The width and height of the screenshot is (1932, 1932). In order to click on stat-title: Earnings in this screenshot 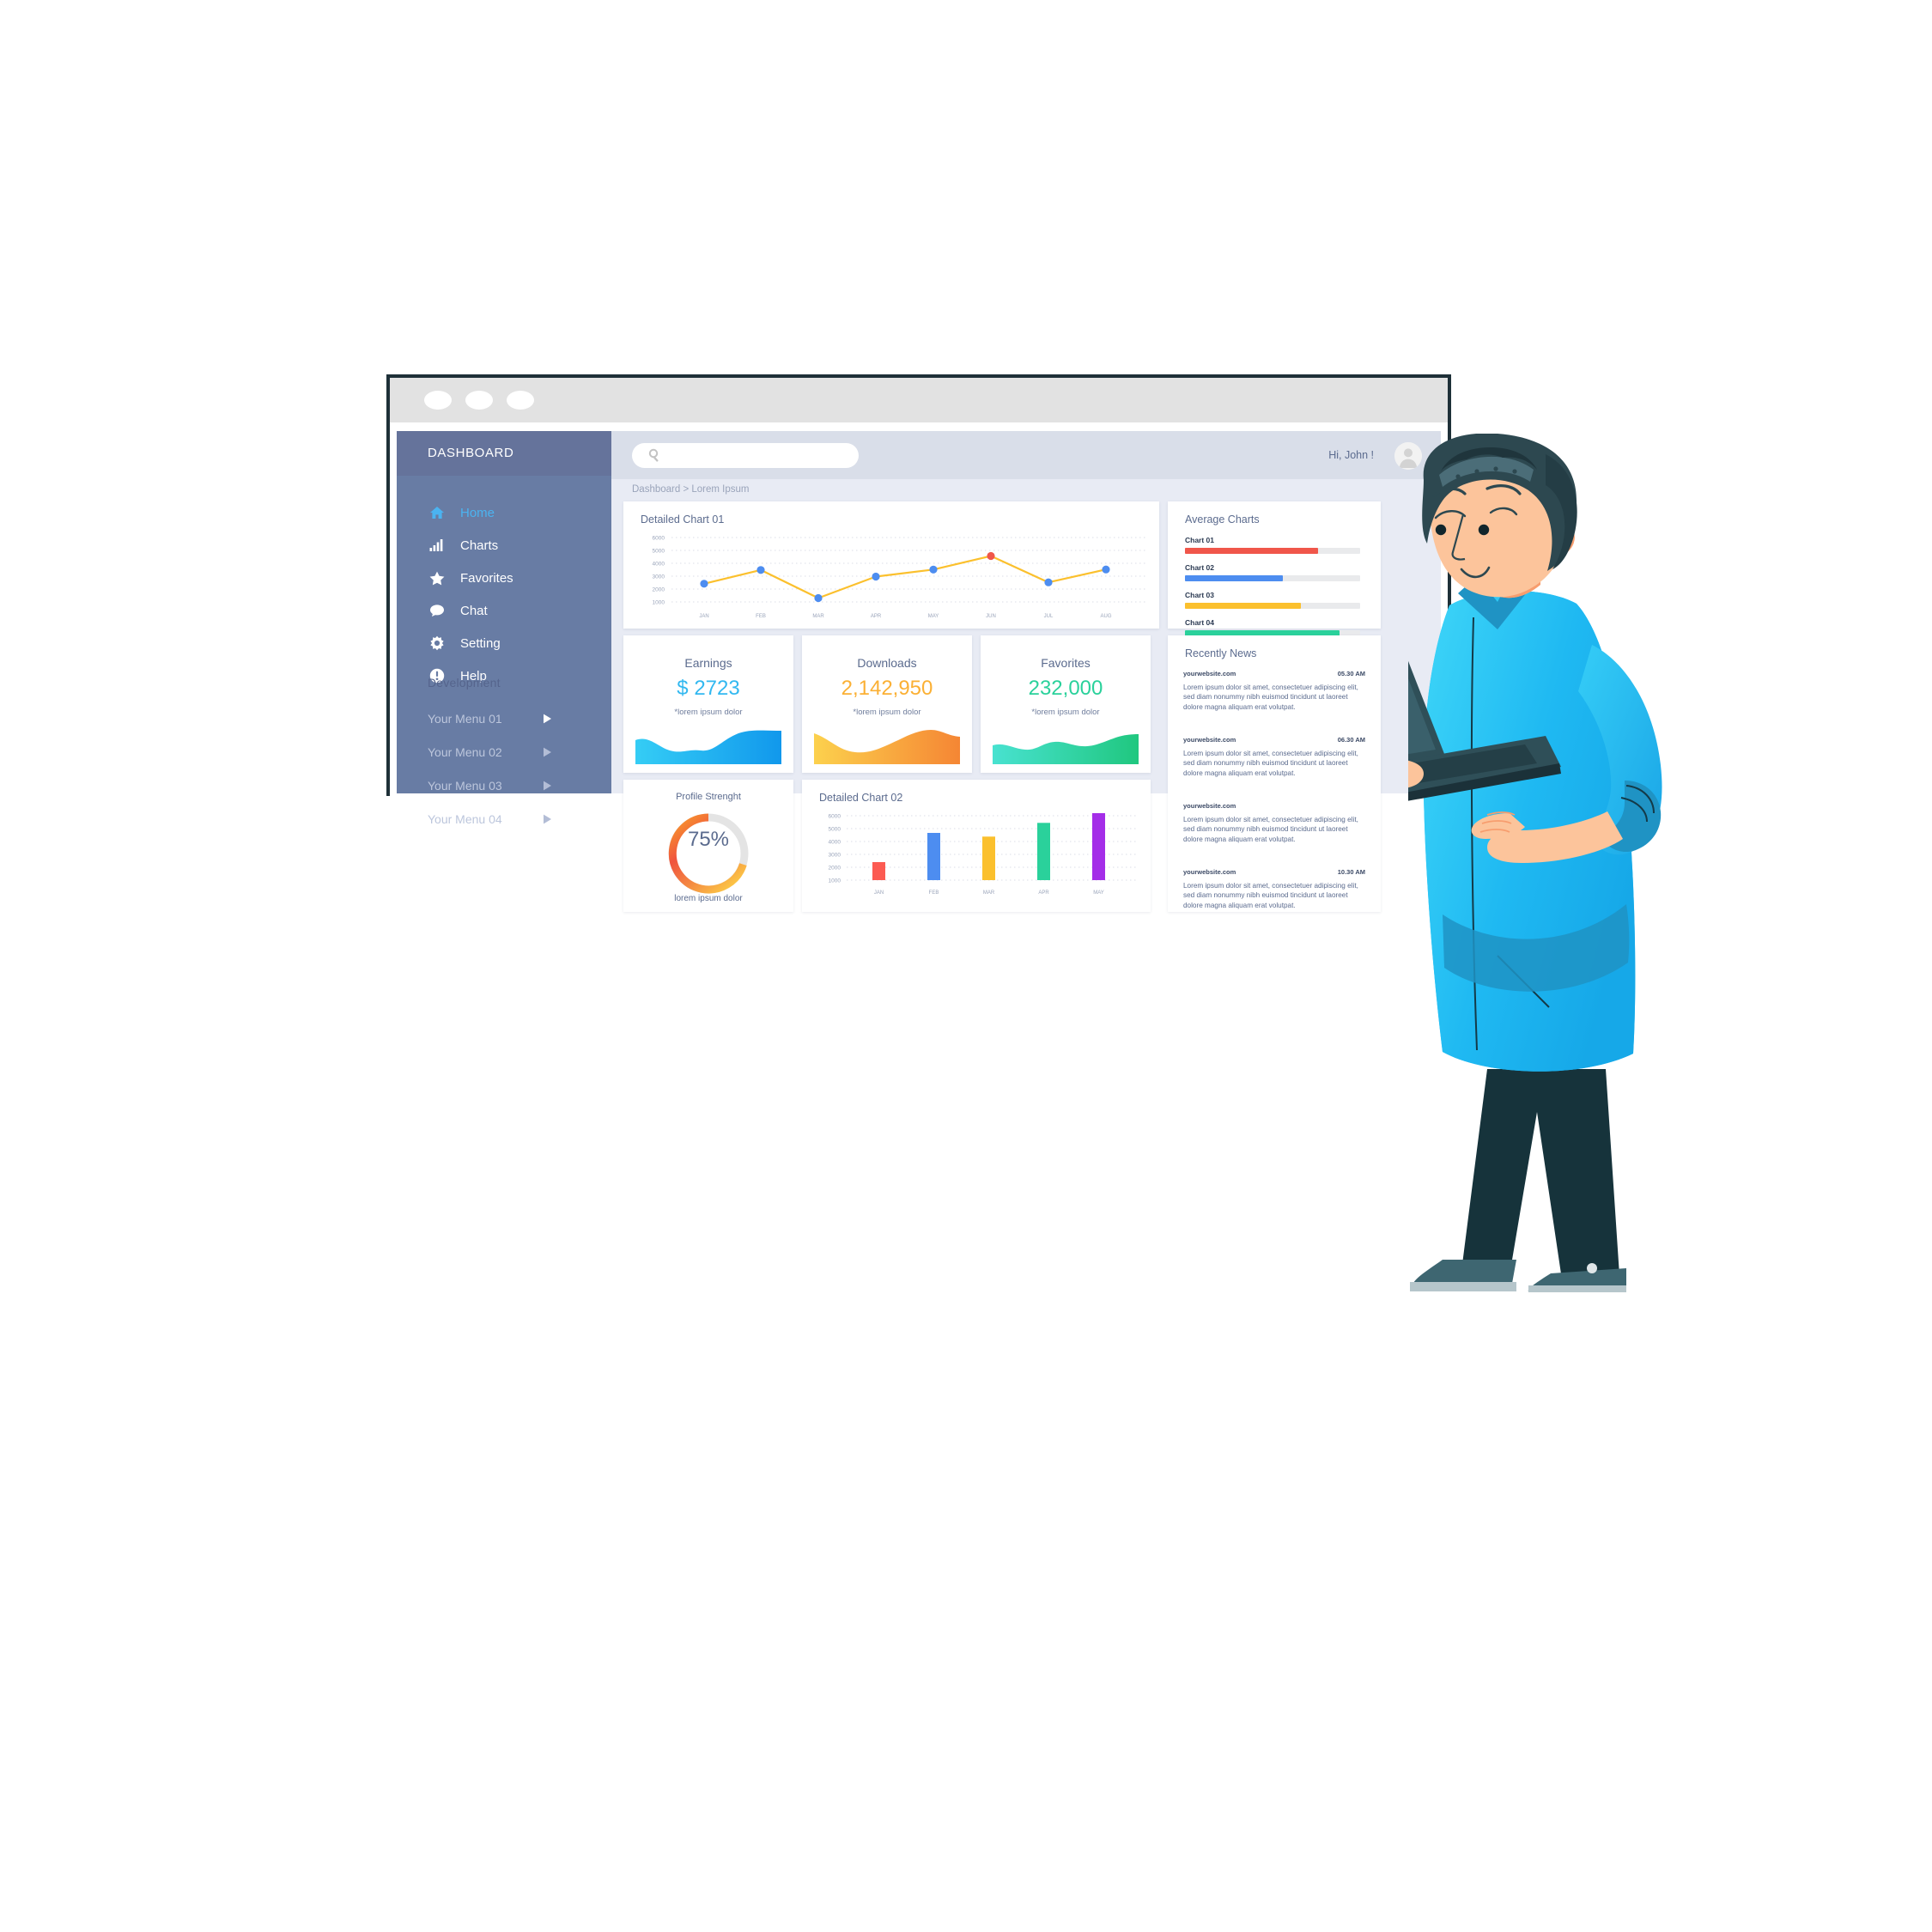, I will do `click(708, 663)`.